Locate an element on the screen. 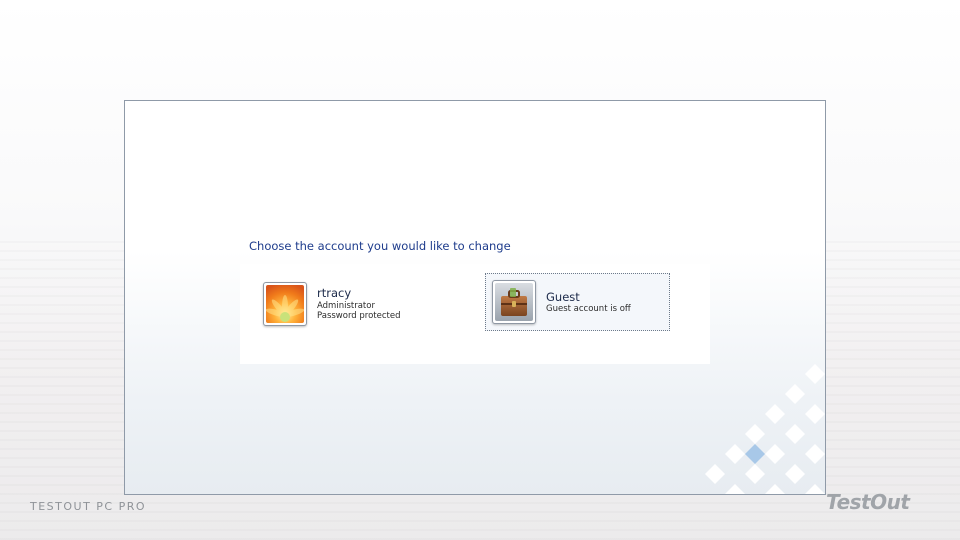 The width and height of the screenshot is (960, 540). account-status: Guest account is off is located at coordinates (588, 308).